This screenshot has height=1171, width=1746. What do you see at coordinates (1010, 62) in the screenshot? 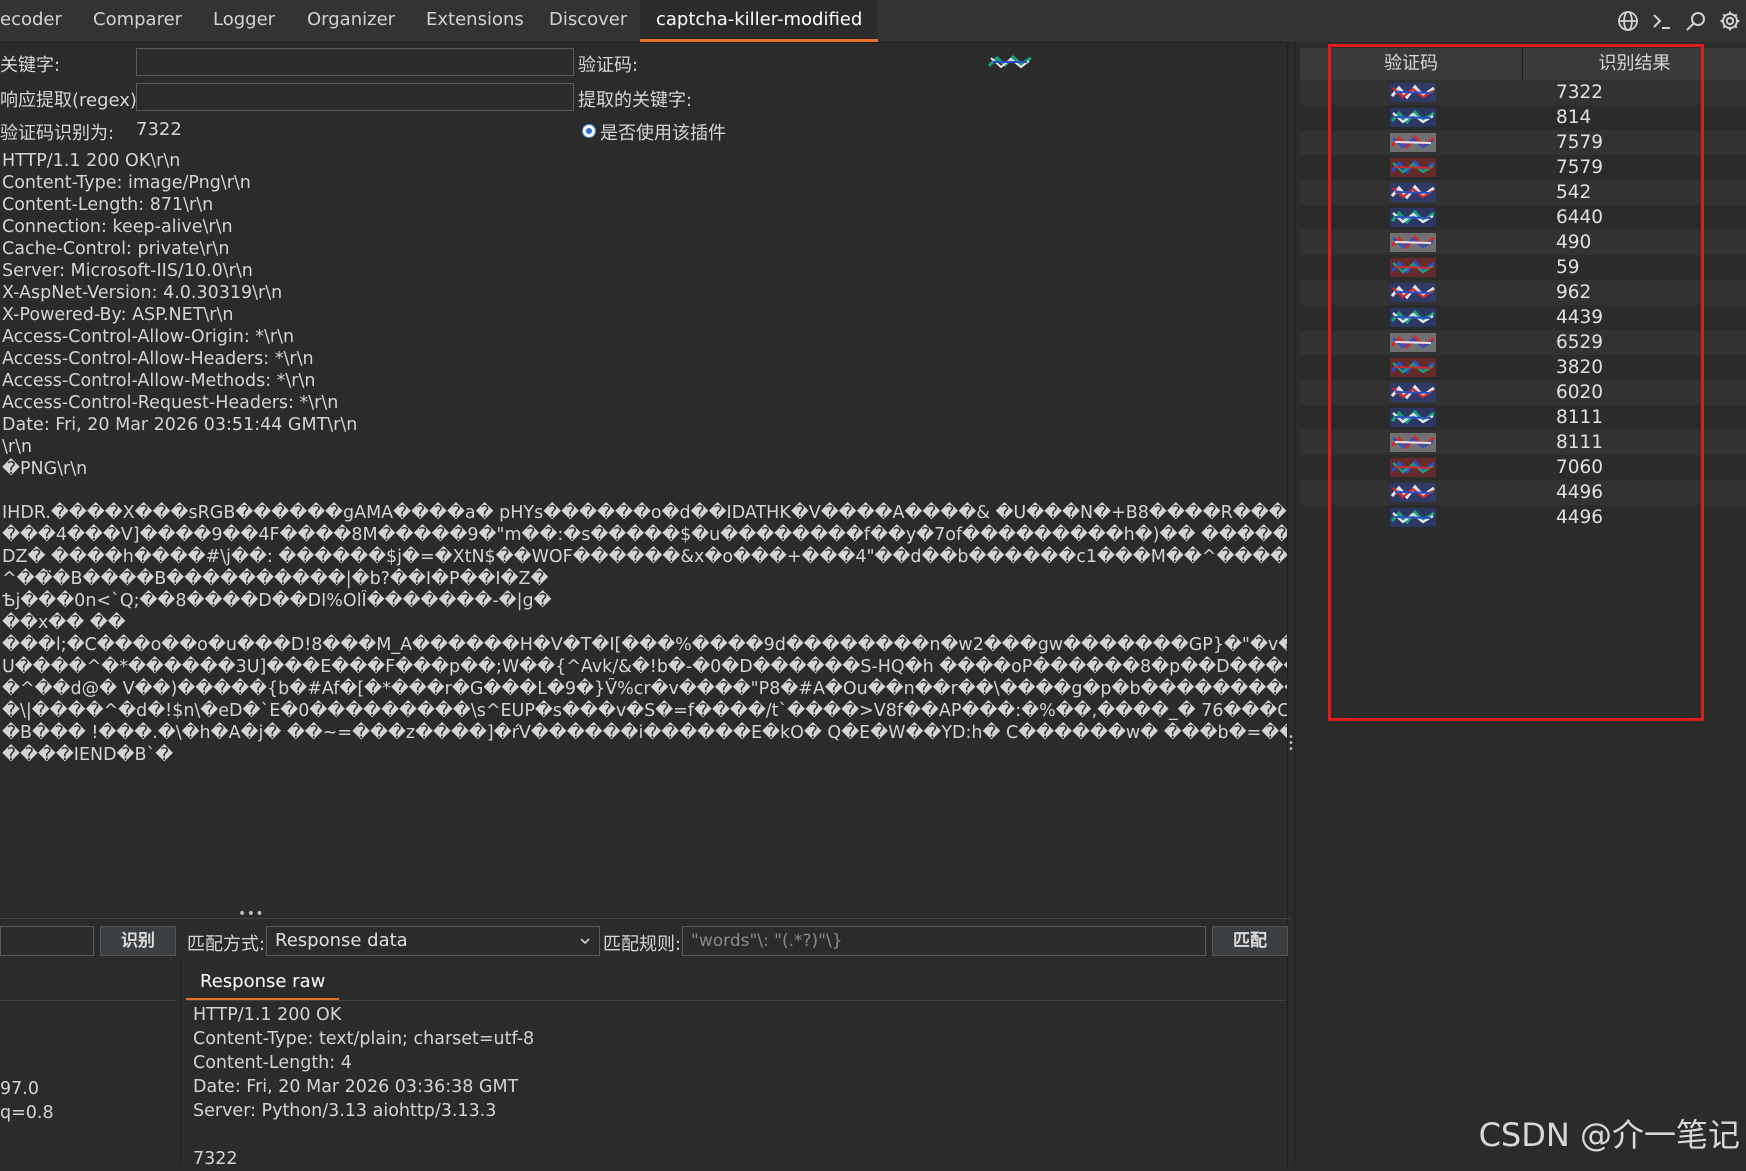
I see `captcha-preview-image` at bounding box center [1010, 62].